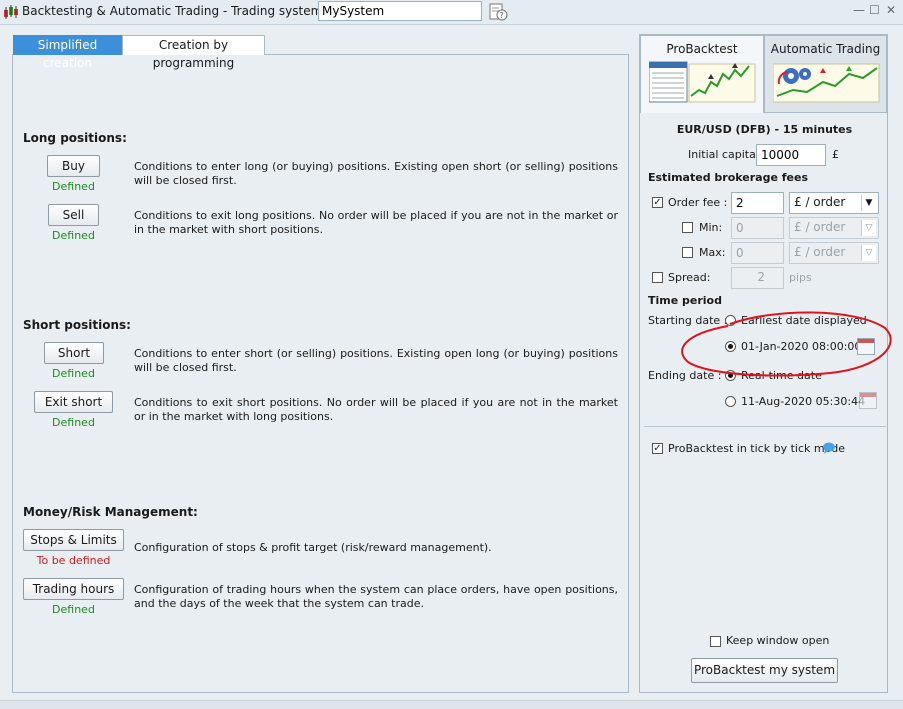 The width and height of the screenshot is (903, 709). What do you see at coordinates (765, 426) in the screenshot?
I see `divider` at bounding box center [765, 426].